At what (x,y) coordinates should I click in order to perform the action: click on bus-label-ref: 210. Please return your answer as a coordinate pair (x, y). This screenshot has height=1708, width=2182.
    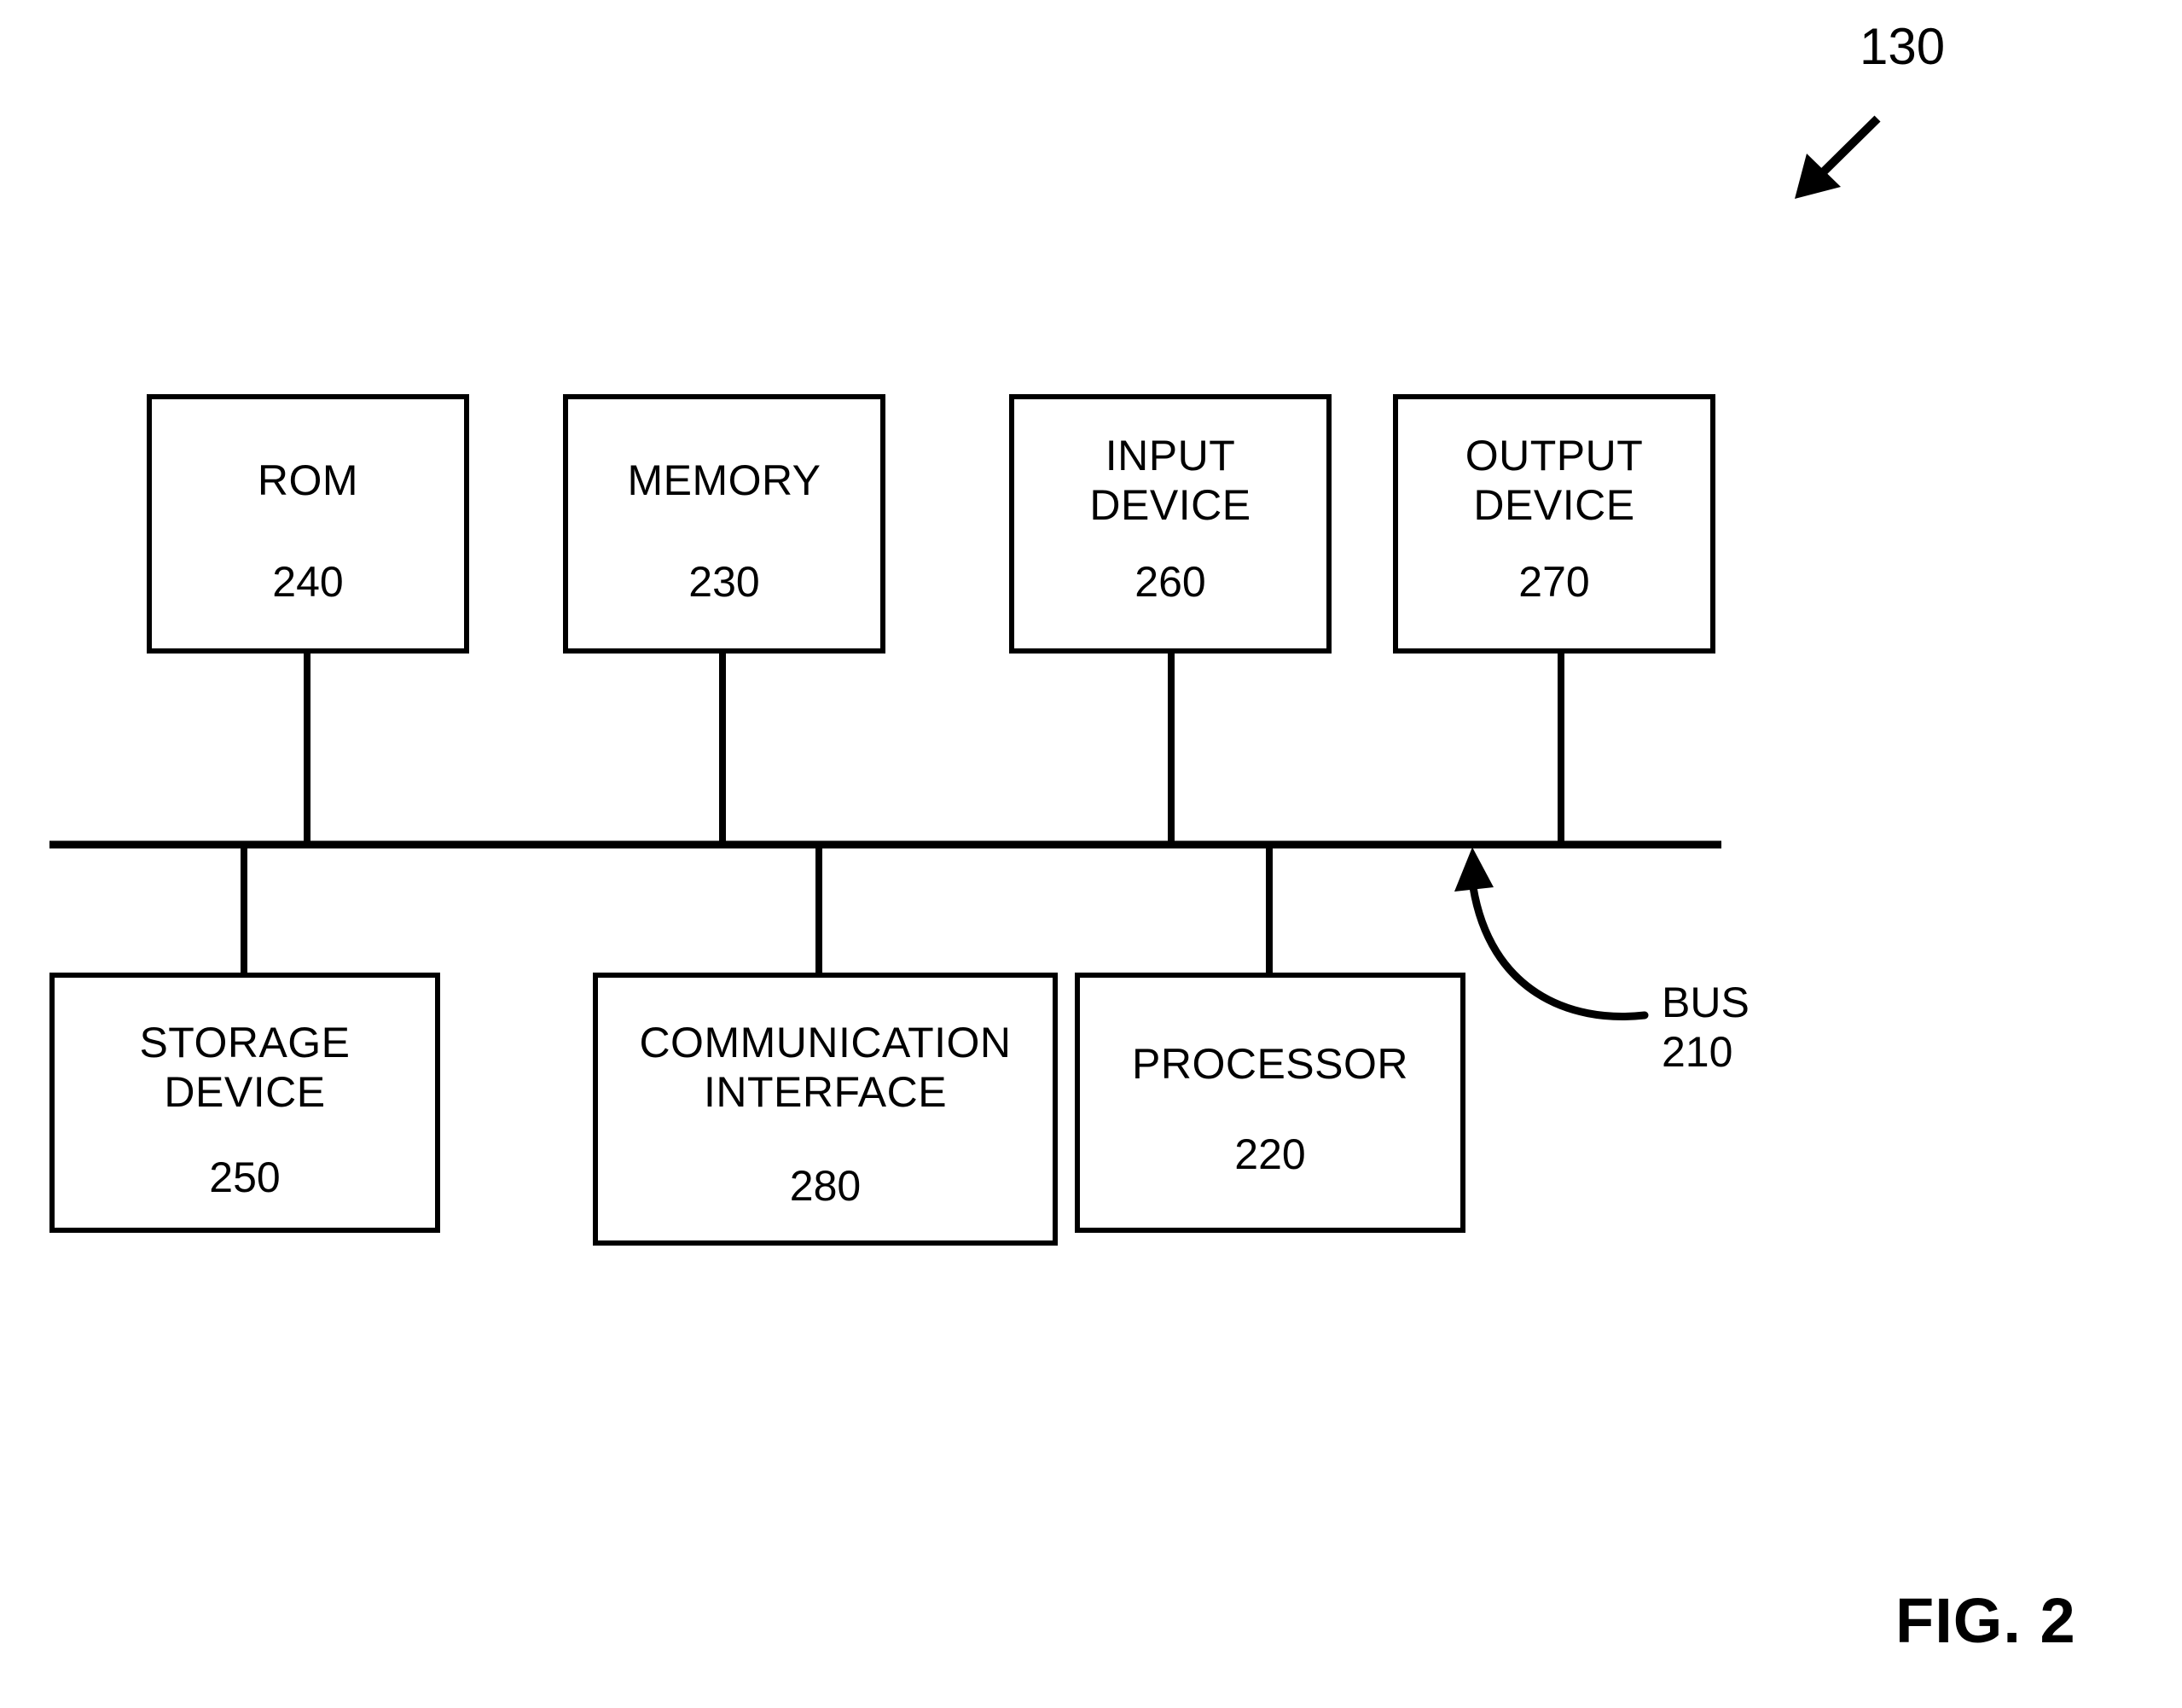
    Looking at the image, I should click on (1697, 1052).